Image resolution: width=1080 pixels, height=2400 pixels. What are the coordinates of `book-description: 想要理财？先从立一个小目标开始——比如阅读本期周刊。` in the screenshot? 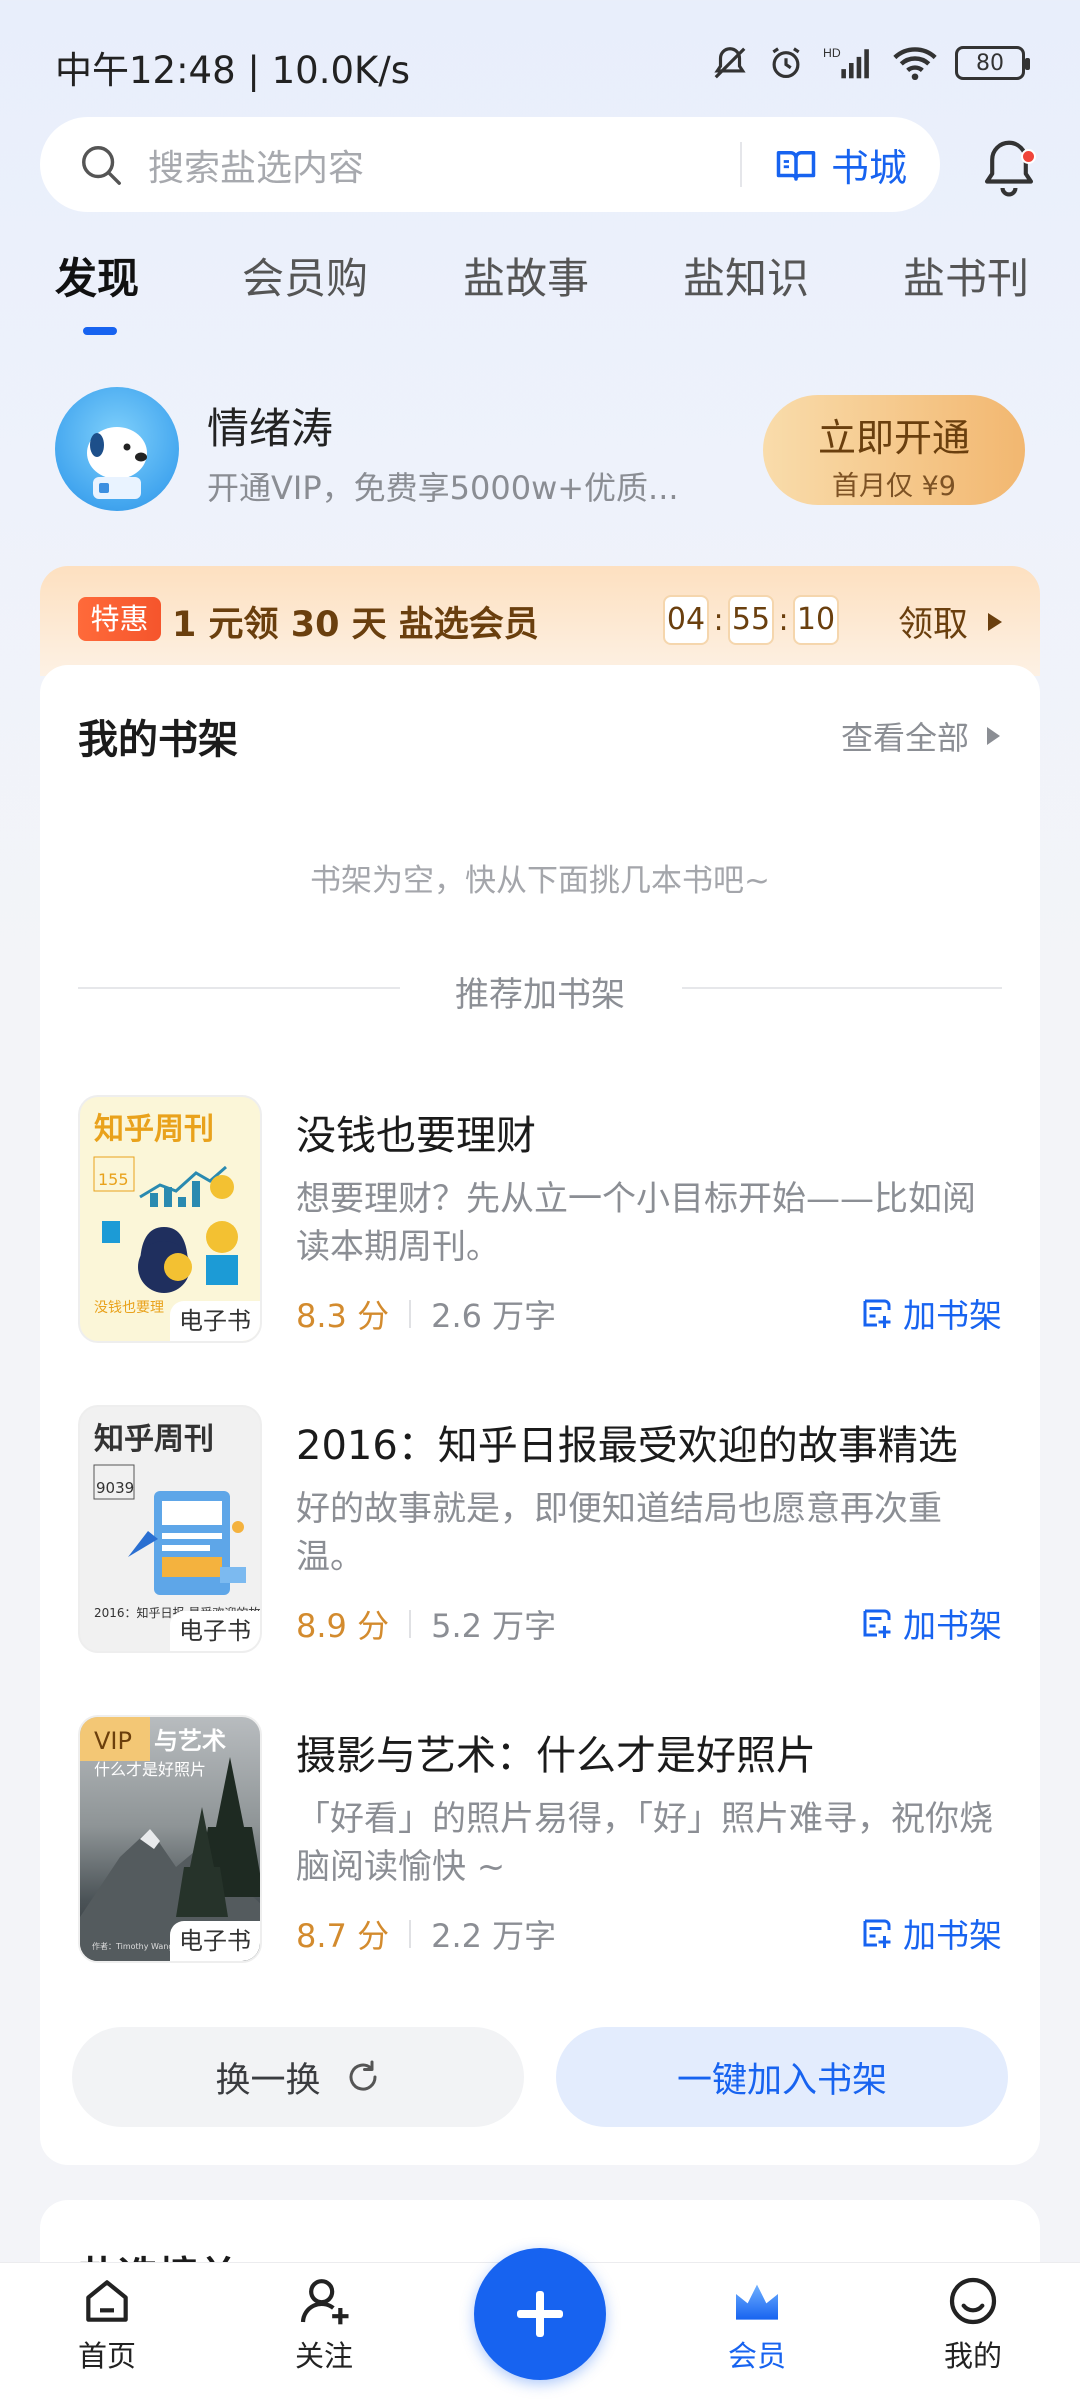 It's located at (636, 1223).